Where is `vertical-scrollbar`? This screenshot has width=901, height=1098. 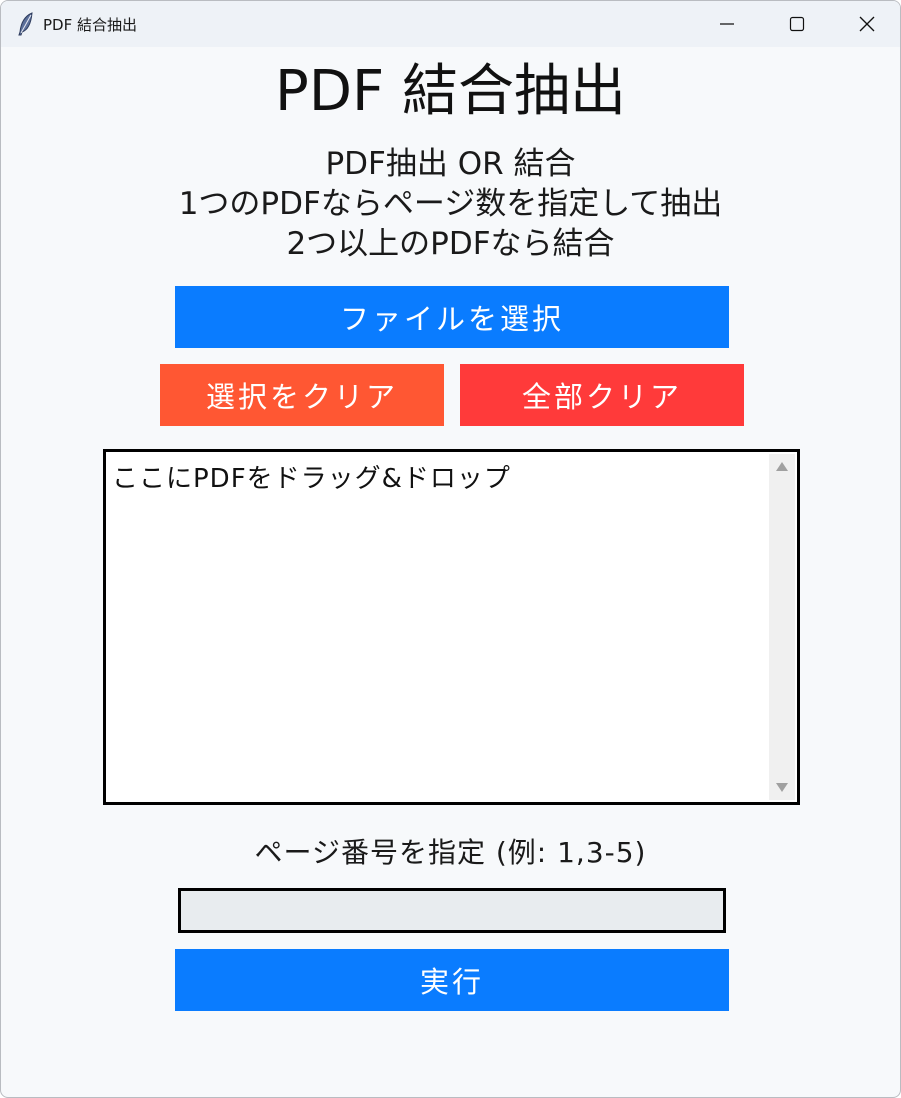 vertical-scrollbar is located at coordinates (782, 627).